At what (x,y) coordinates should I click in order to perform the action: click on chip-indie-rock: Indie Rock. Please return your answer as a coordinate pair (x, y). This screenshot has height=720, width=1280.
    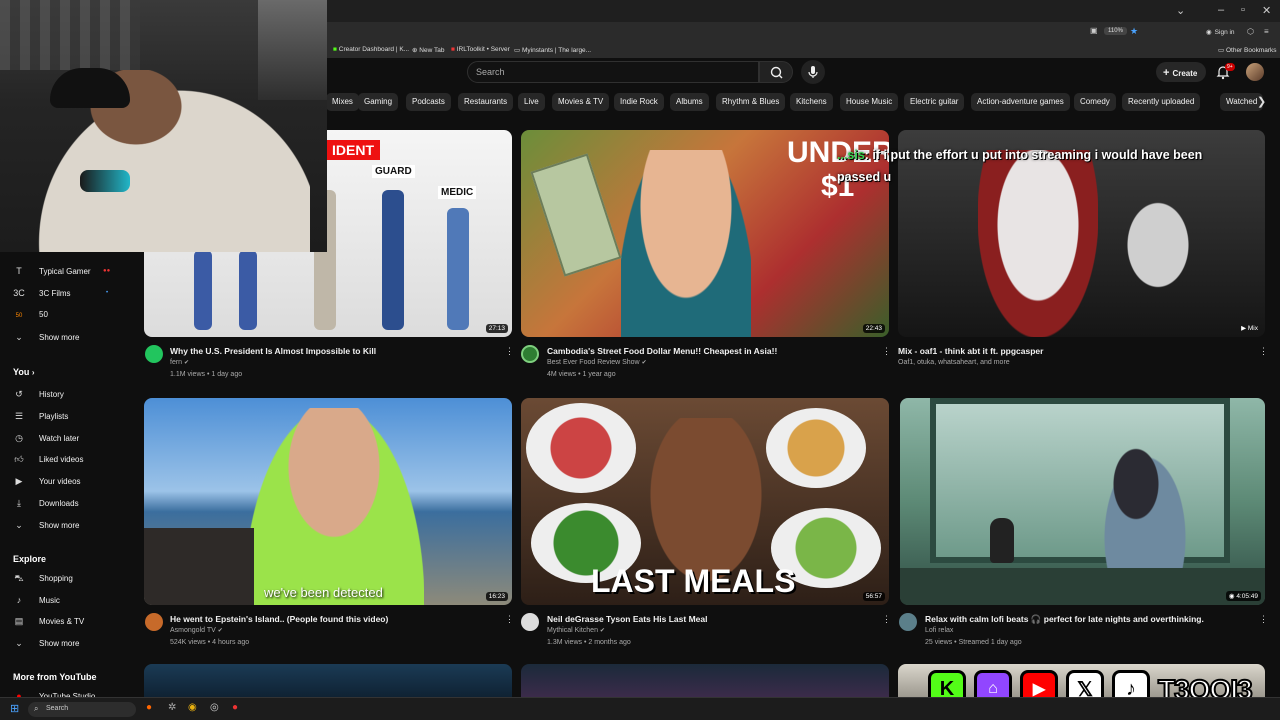
    Looking at the image, I should click on (639, 102).